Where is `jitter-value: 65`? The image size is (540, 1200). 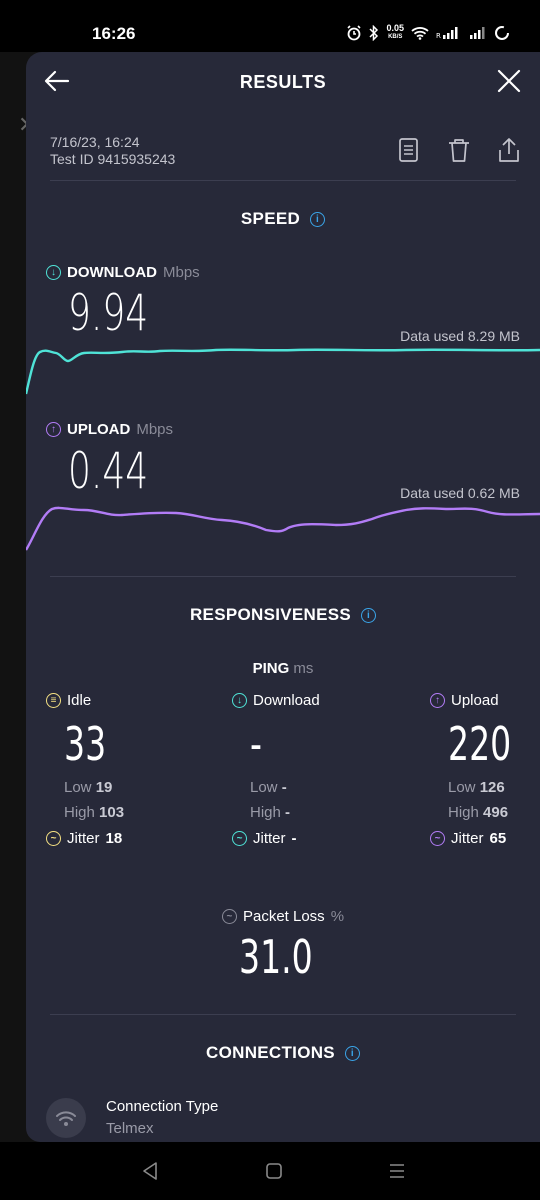
jitter-value: 65 is located at coordinates (498, 838).